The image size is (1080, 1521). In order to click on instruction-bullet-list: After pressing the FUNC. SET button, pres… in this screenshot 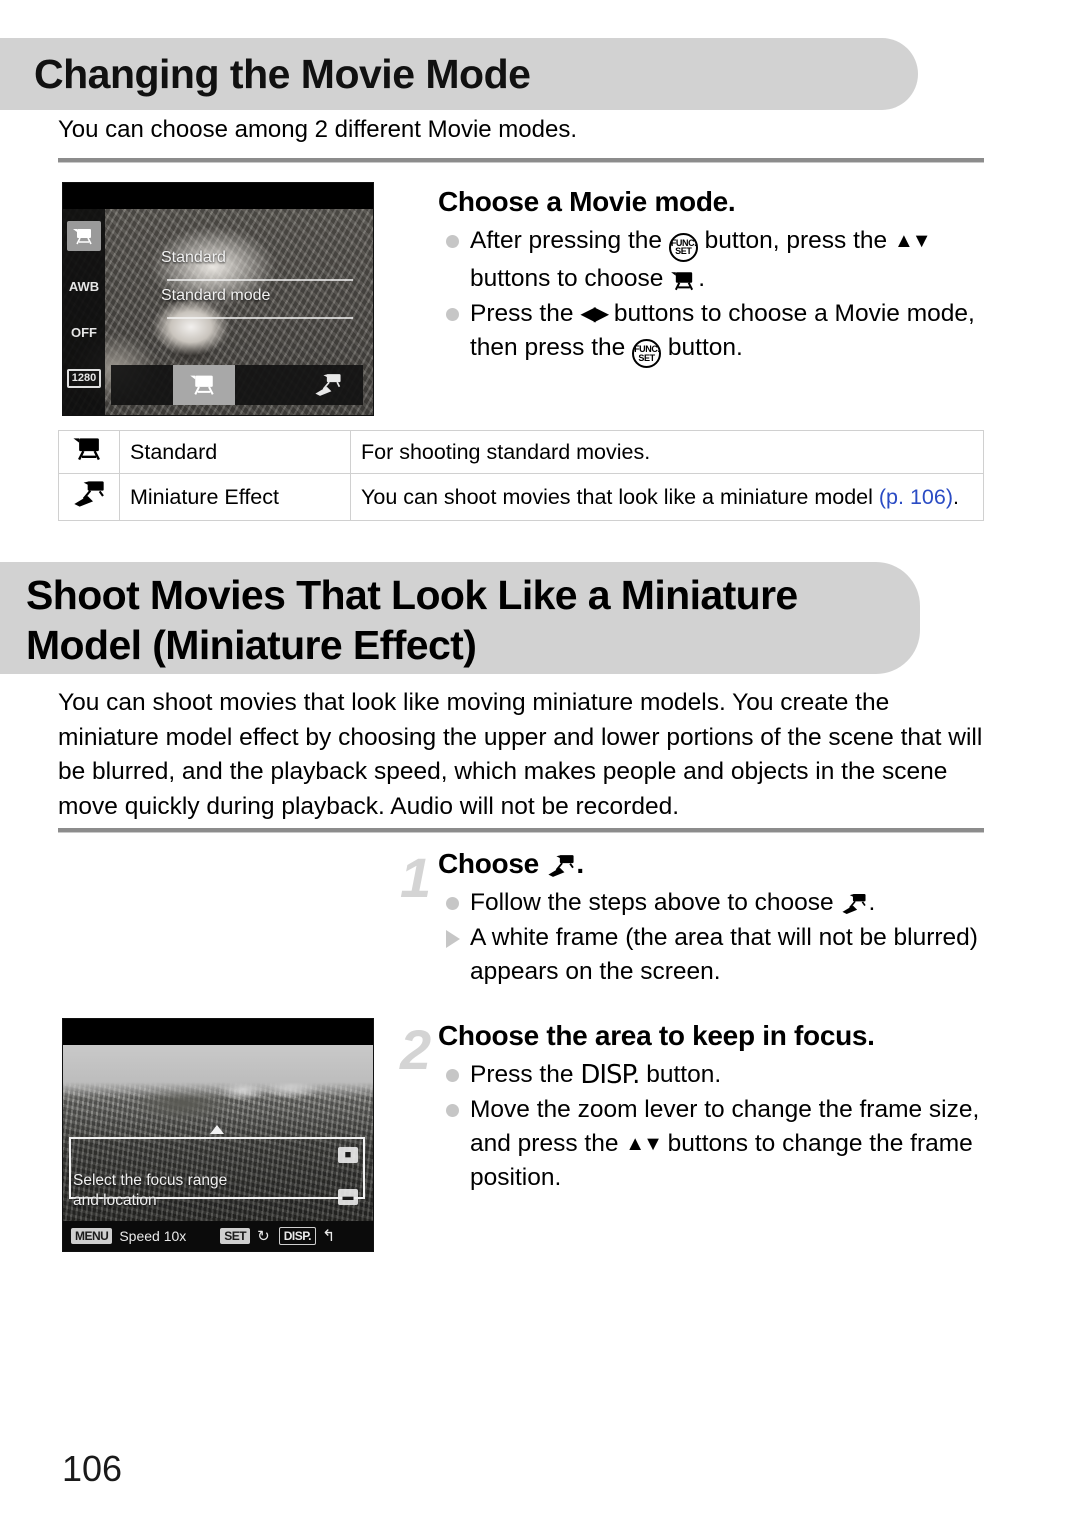, I will do `click(712, 296)`.